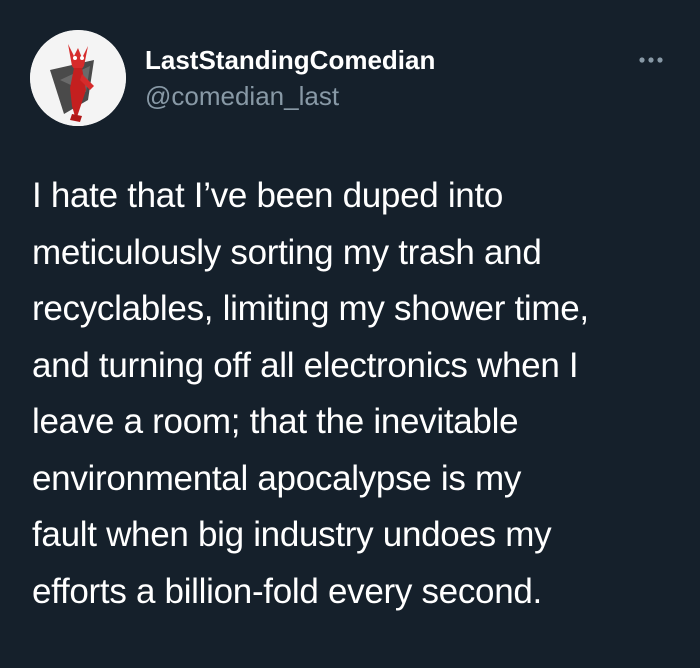 The width and height of the screenshot is (700, 668). I want to click on tweet-text-line: and turning off all electronics when I, so click(305, 365).